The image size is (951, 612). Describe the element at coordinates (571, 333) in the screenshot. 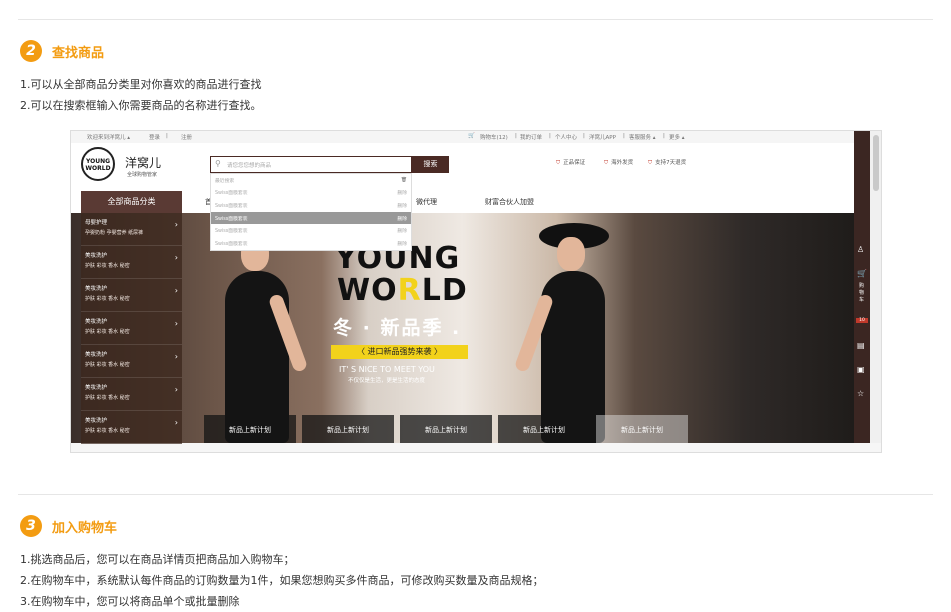

I see `model-image-right` at that location.